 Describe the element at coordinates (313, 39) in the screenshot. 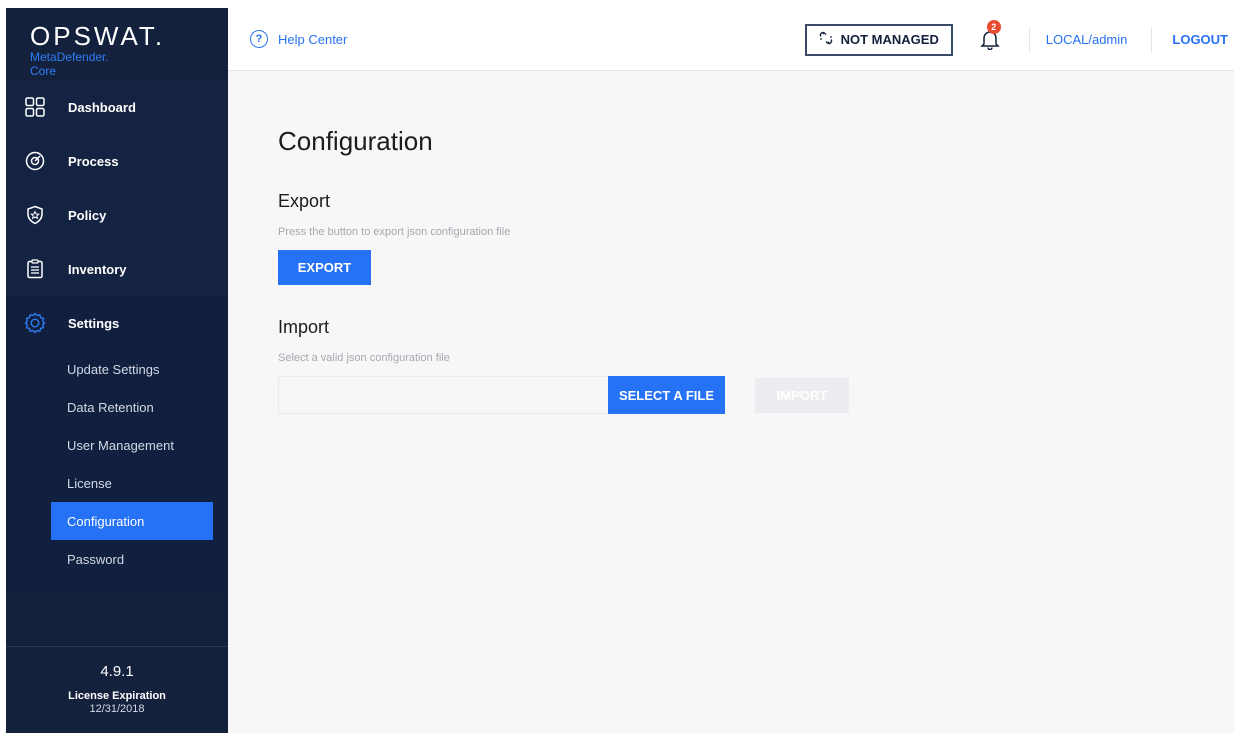

I see `help-center-label: Help Center` at that location.